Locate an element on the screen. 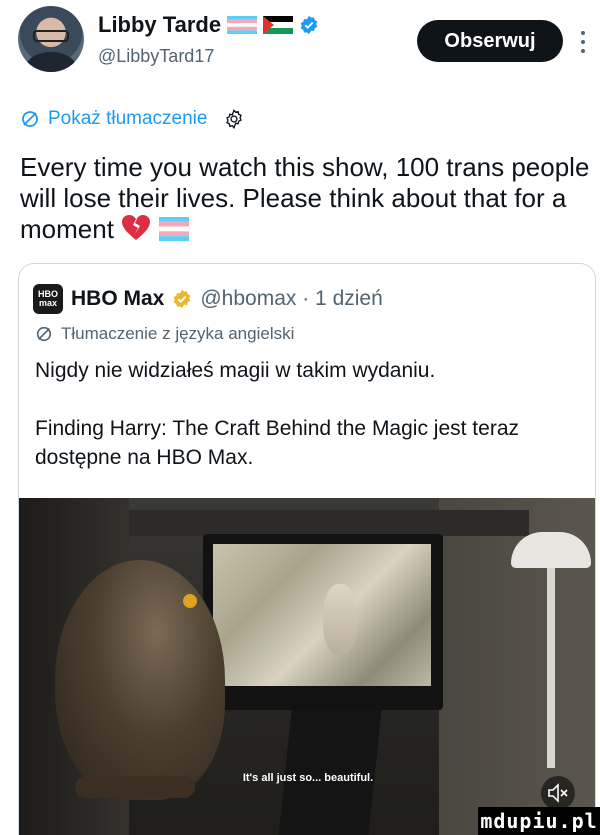 This screenshot has height=835, width=600. video-monitor-screen is located at coordinates (322, 615).